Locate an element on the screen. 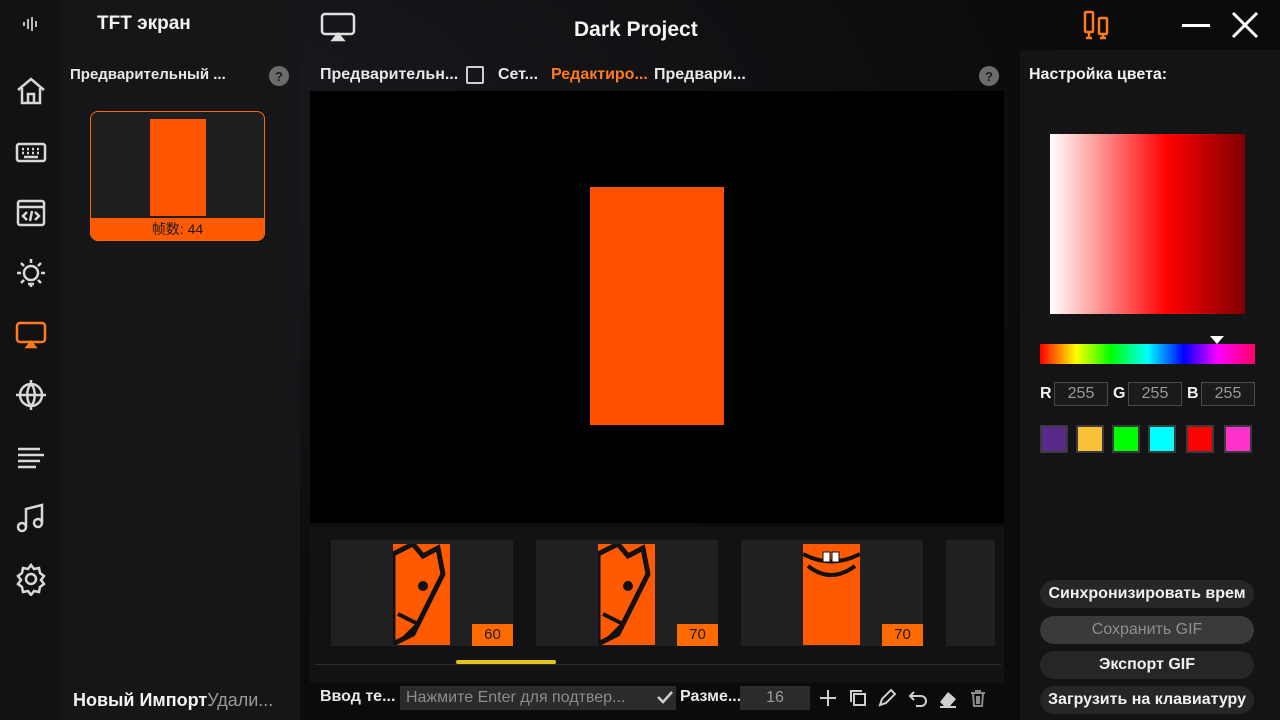 This screenshot has width=1280, height=720. close-button is located at coordinates (1245, 25).